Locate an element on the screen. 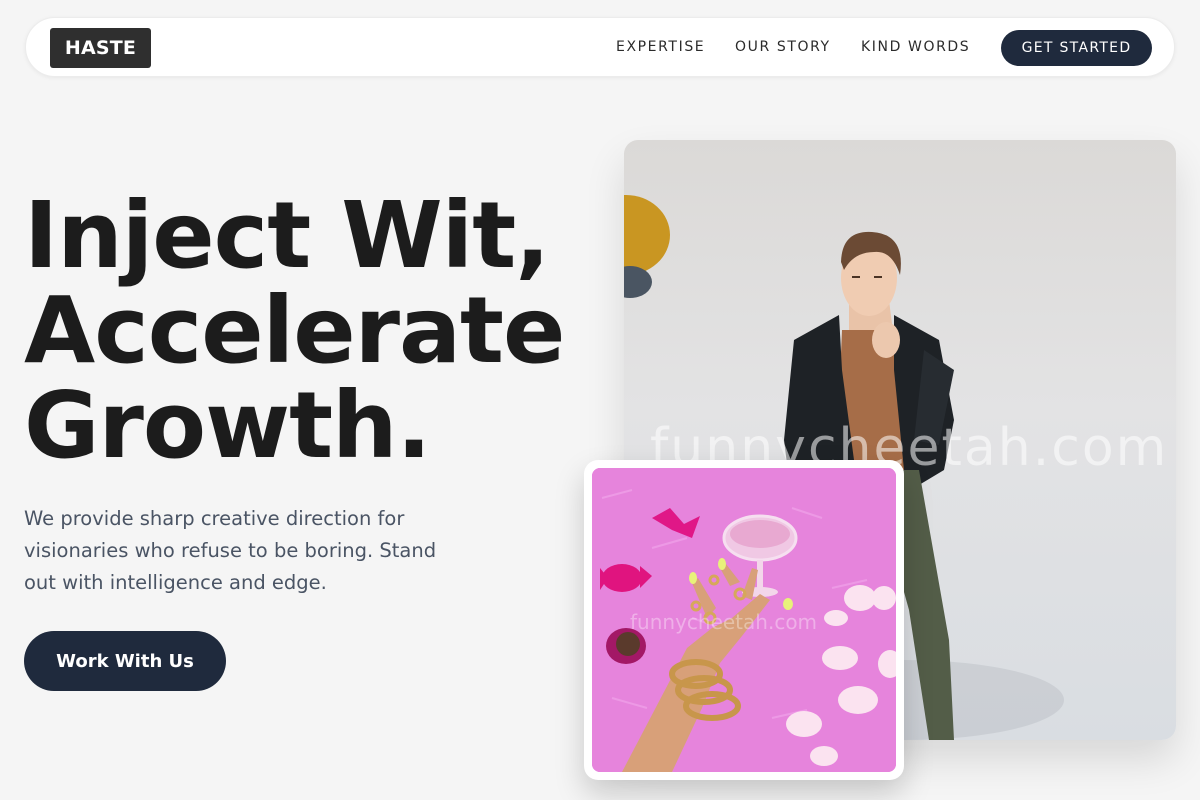 The width and height of the screenshot is (1200, 800). nav-link-our-story: OUR STORY is located at coordinates (783, 47).